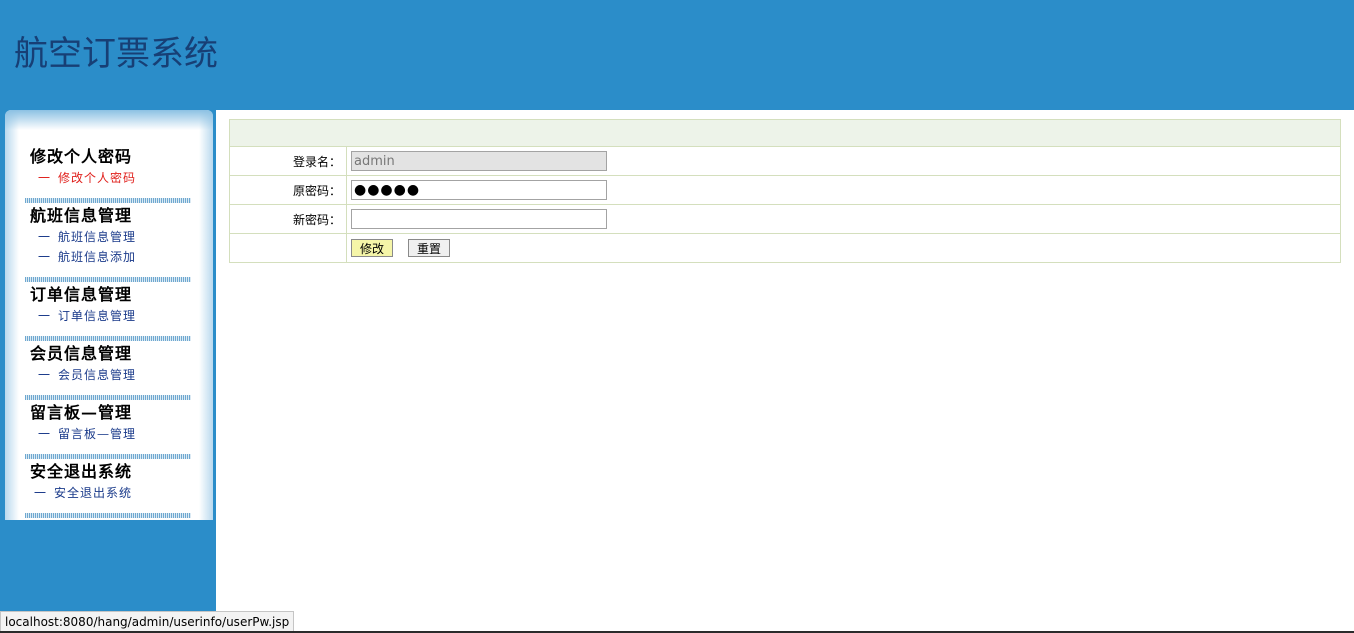 The height and width of the screenshot is (633, 1354). Describe the element at coordinates (81, 471) in the screenshot. I see `menu-group-title: 安全退出系统` at that location.